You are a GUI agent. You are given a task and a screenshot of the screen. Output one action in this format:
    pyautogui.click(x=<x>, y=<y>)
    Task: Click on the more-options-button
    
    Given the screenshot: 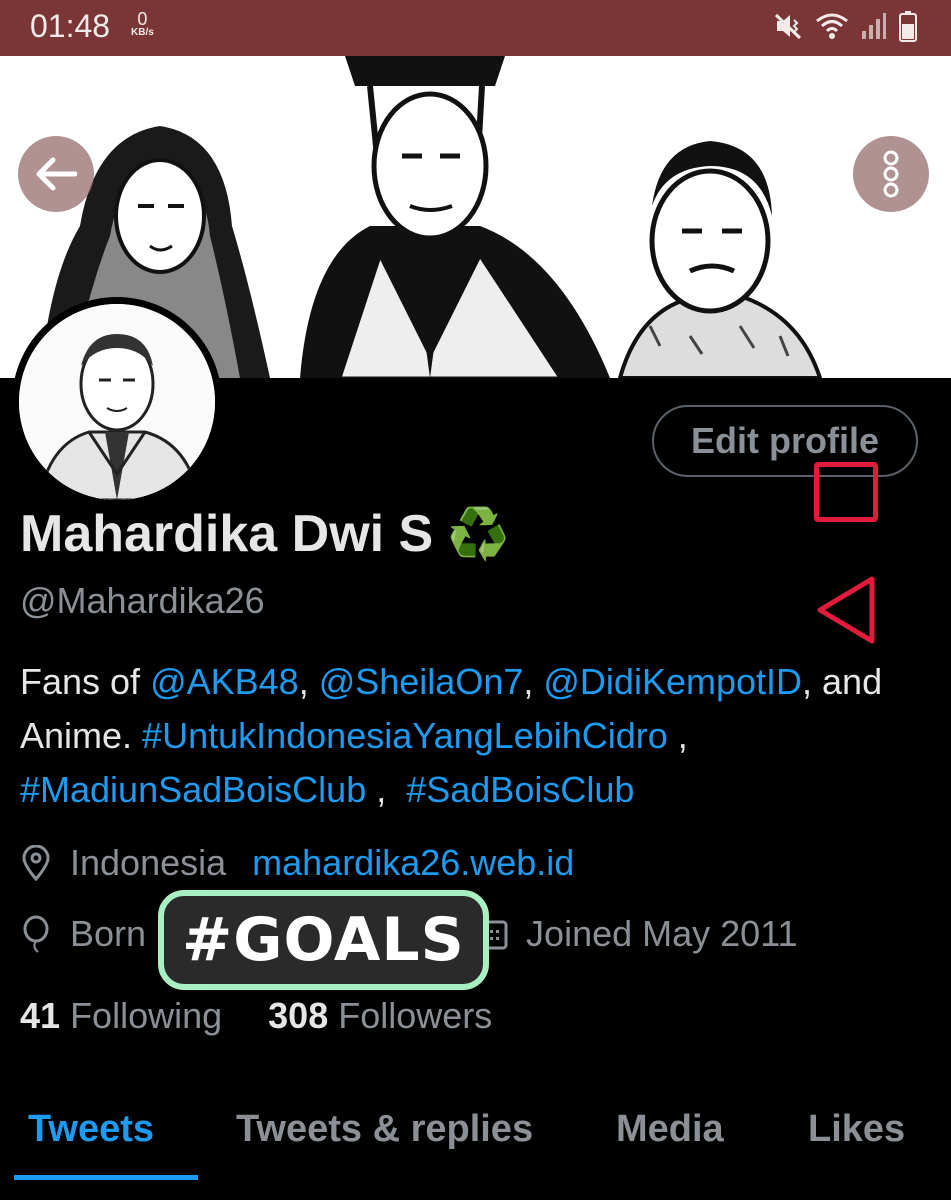 What is the action you would take?
    pyautogui.click(x=891, y=174)
    